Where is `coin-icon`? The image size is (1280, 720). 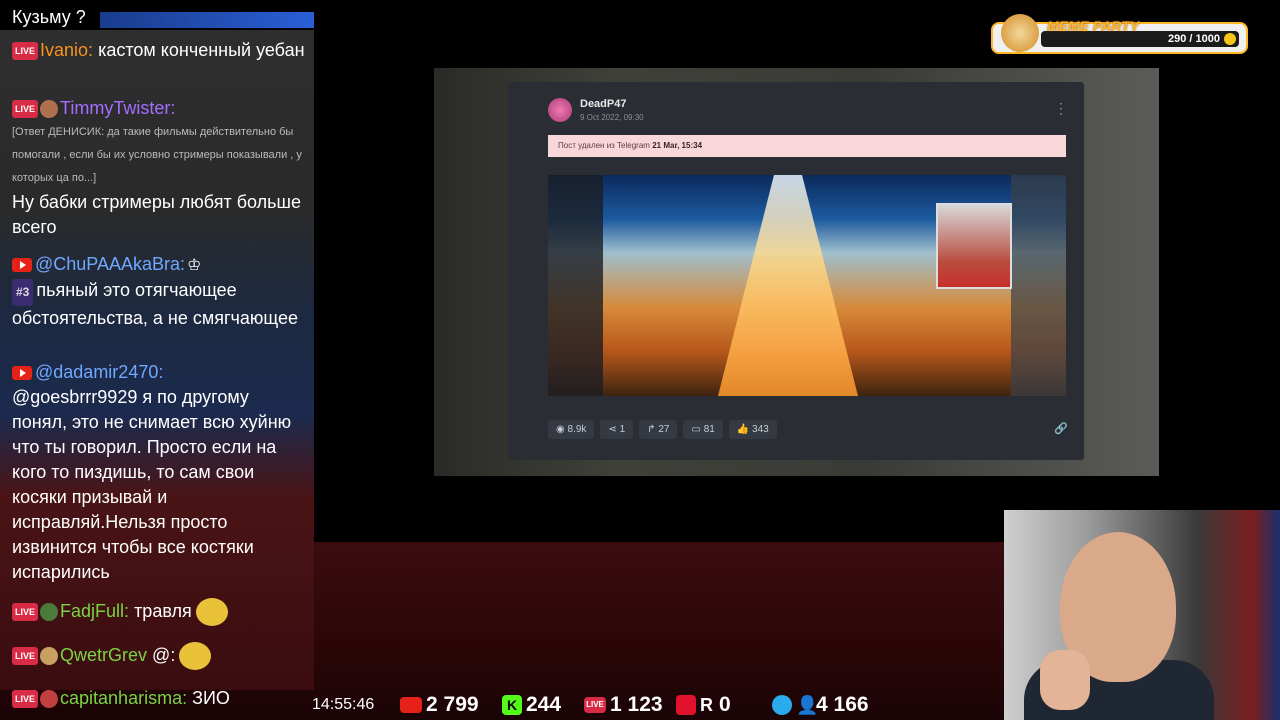
coin-icon is located at coordinates (1230, 39).